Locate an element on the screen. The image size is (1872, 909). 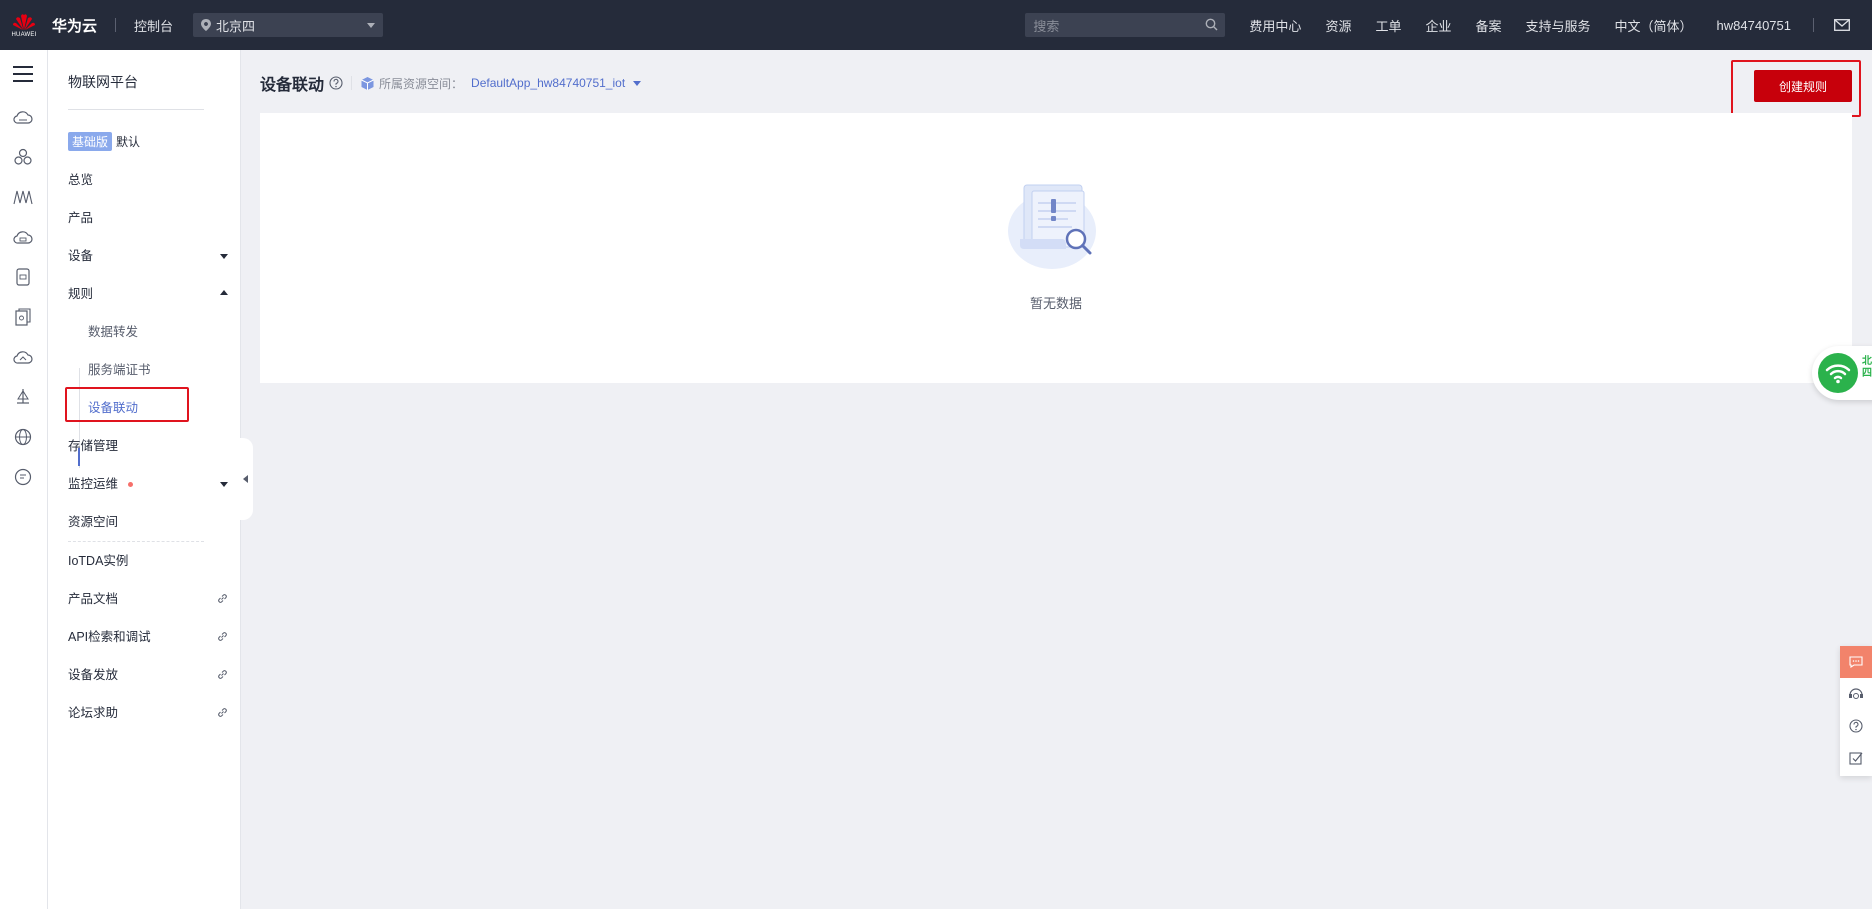
sidebar-item-api-explorer: API检索和调试 is located at coordinates (148, 637).